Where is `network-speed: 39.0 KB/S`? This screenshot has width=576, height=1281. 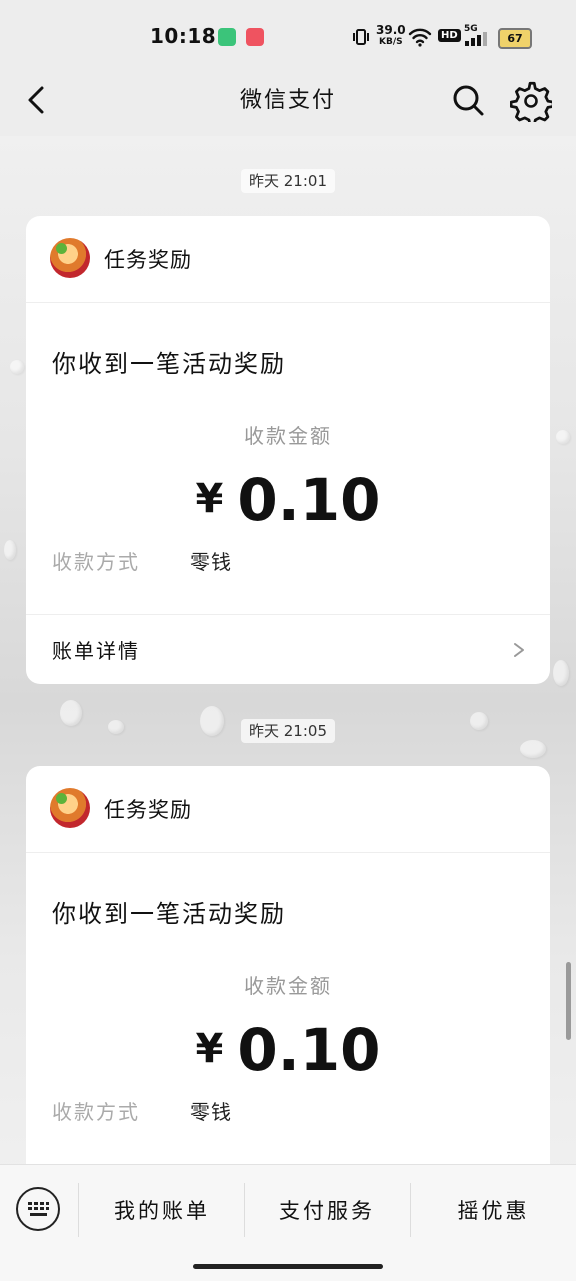 network-speed: 39.0 KB/S is located at coordinates (391, 36).